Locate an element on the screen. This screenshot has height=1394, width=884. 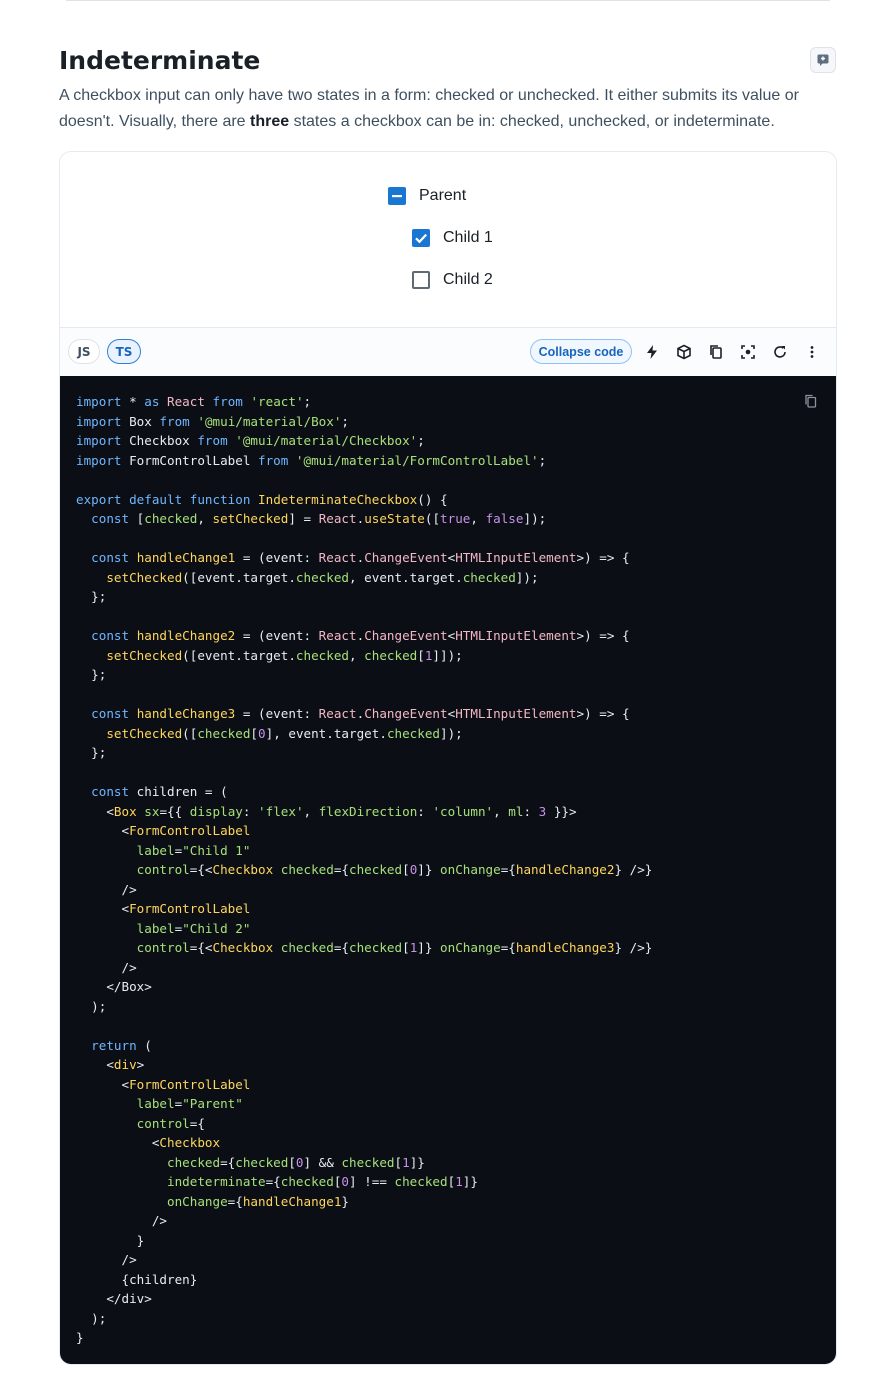
collapse-code-button: Collapse code is located at coordinates (581, 351).